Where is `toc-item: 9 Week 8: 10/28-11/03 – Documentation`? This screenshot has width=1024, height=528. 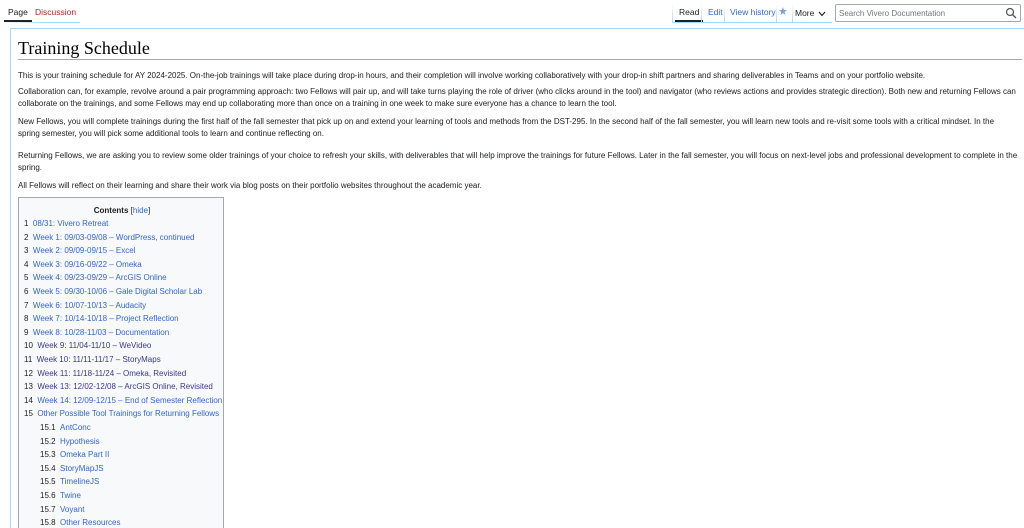
toc-item: 9 Week 8: 10/28-11/03 – Documentation is located at coordinates (96, 333).